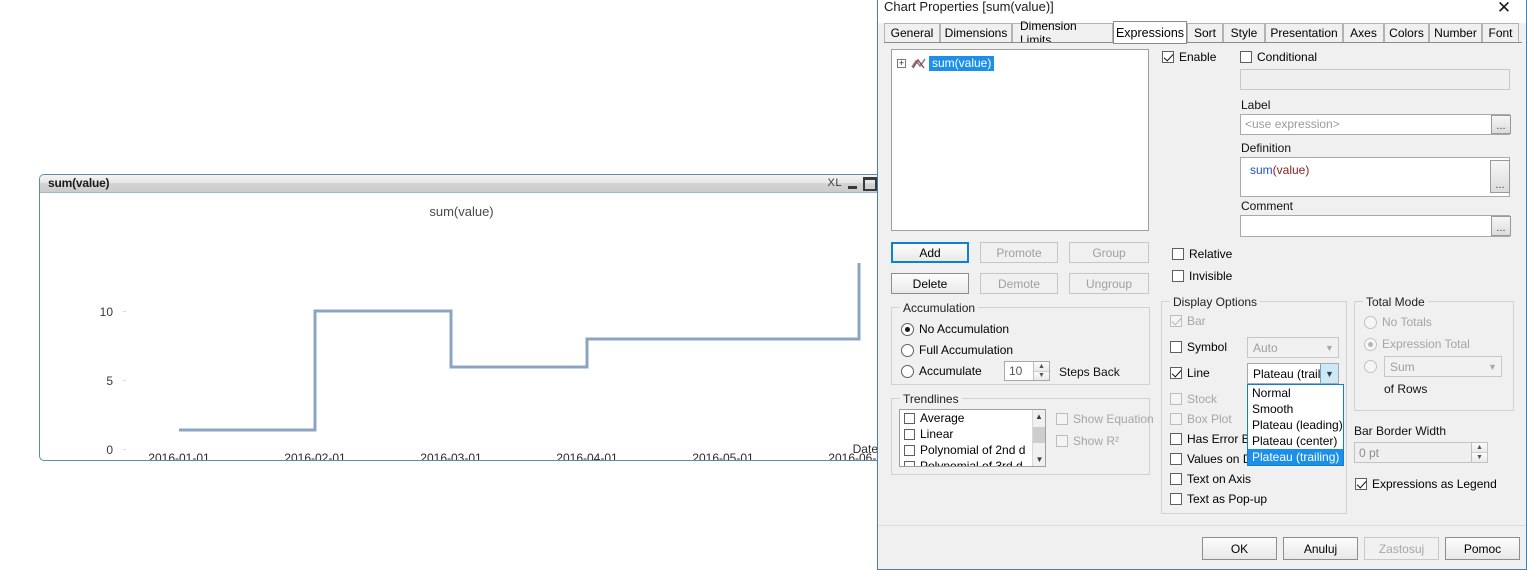 Image resolution: width=1527 pixels, height=570 pixels. I want to click on expression-tree-item: + sum(value), so click(946, 63).